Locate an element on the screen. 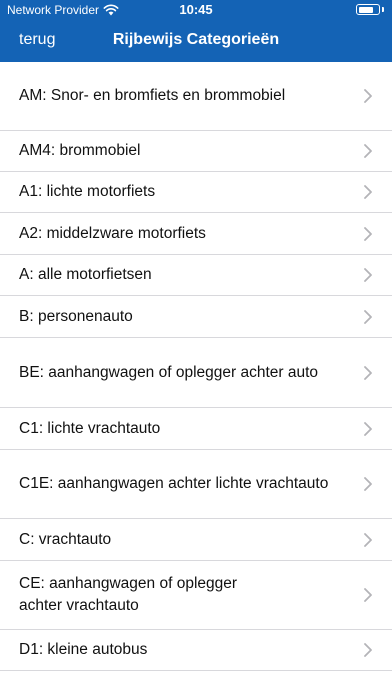 Image resolution: width=392 pixels, height=696 pixels. category-label: AM4: brommobiel is located at coordinates (181, 151).